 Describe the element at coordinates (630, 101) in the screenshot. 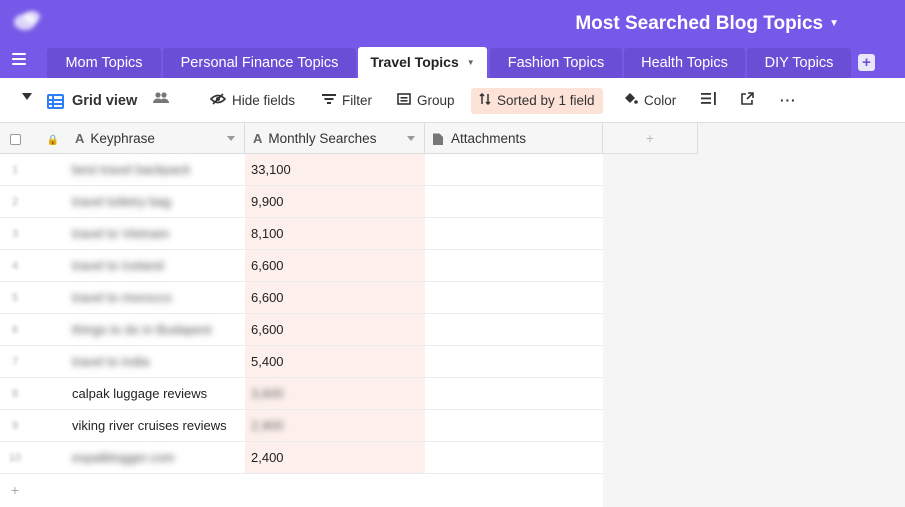

I see `paint-bucket-icon` at that location.